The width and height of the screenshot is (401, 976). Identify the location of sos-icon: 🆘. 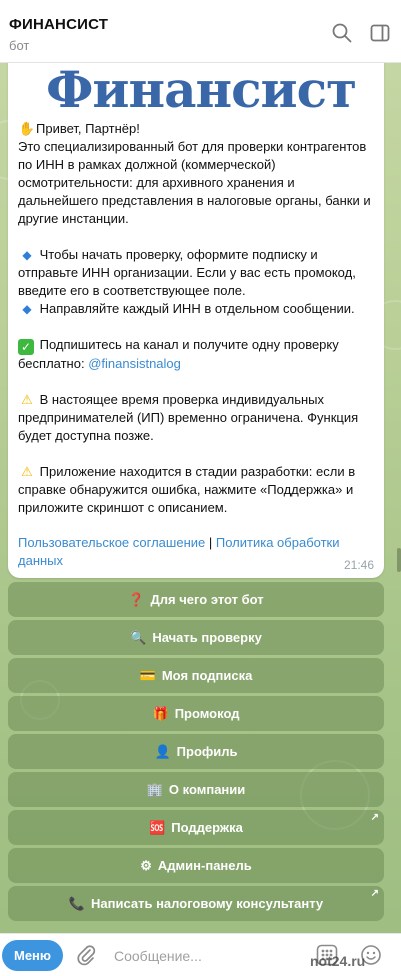
(157, 827).